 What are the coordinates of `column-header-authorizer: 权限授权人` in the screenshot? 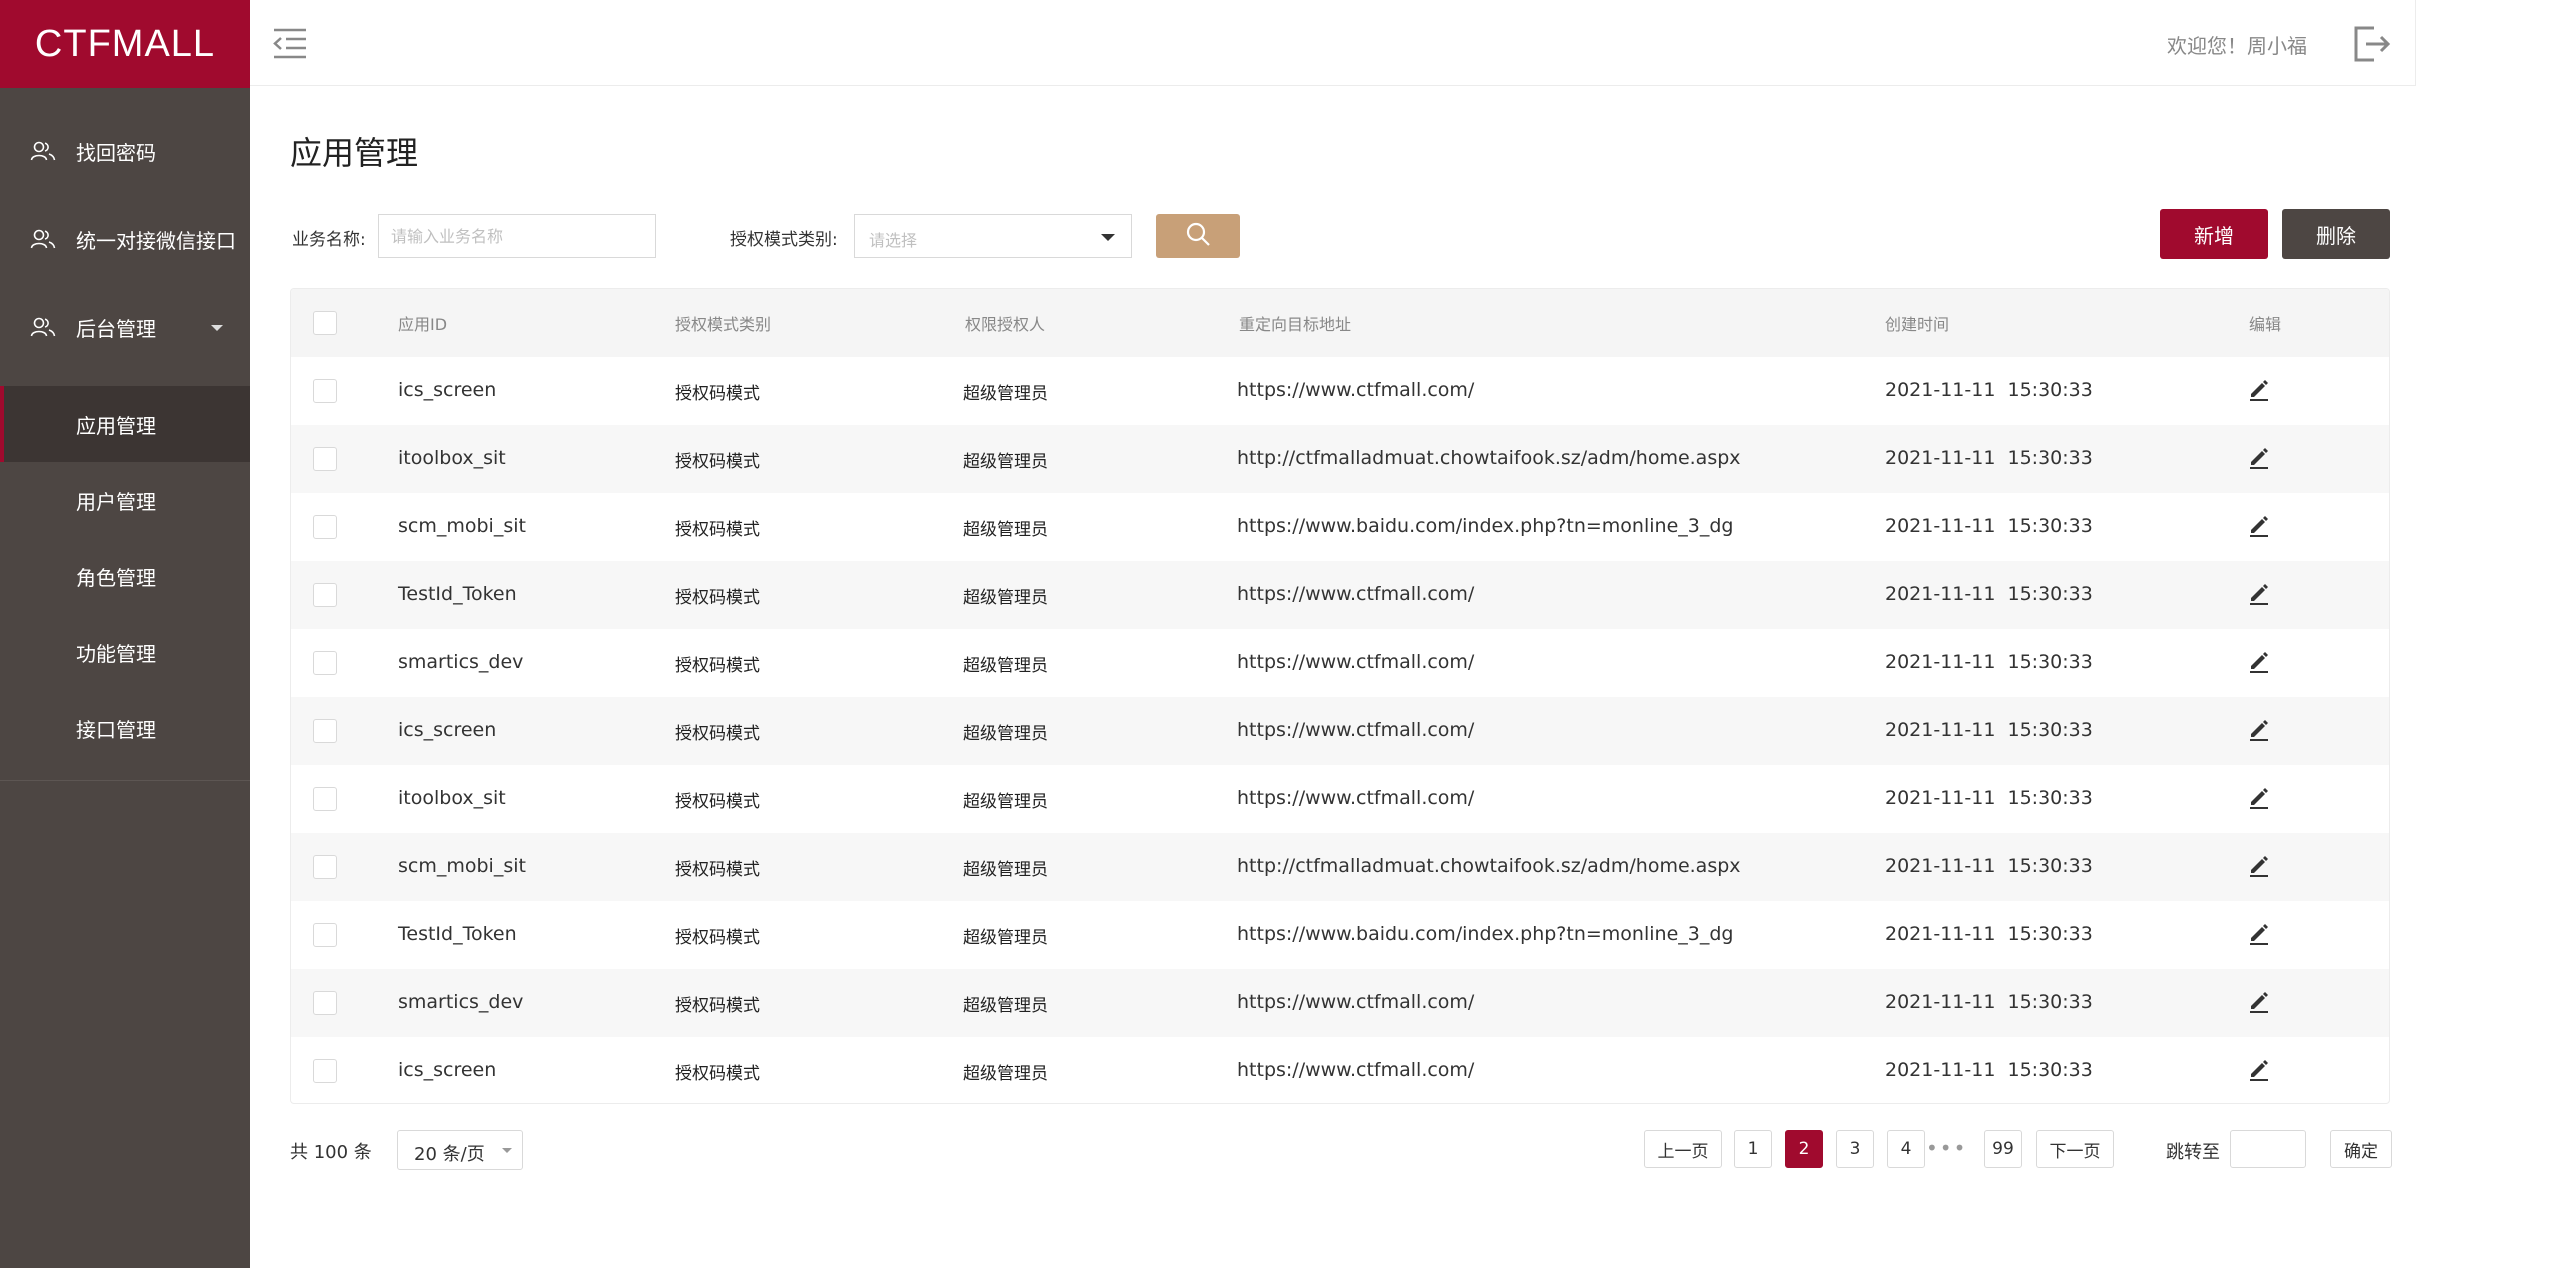 It's located at (1005, 323).